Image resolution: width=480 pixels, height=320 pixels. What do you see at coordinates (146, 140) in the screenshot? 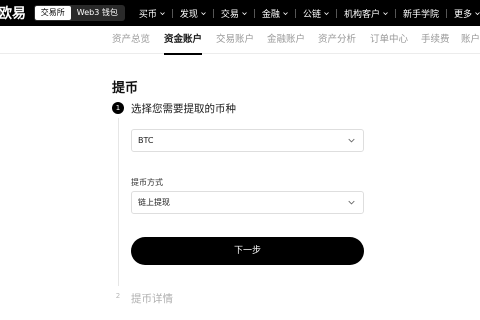
I see `coin-select-value: BTC` at bounding box center [146, 140].